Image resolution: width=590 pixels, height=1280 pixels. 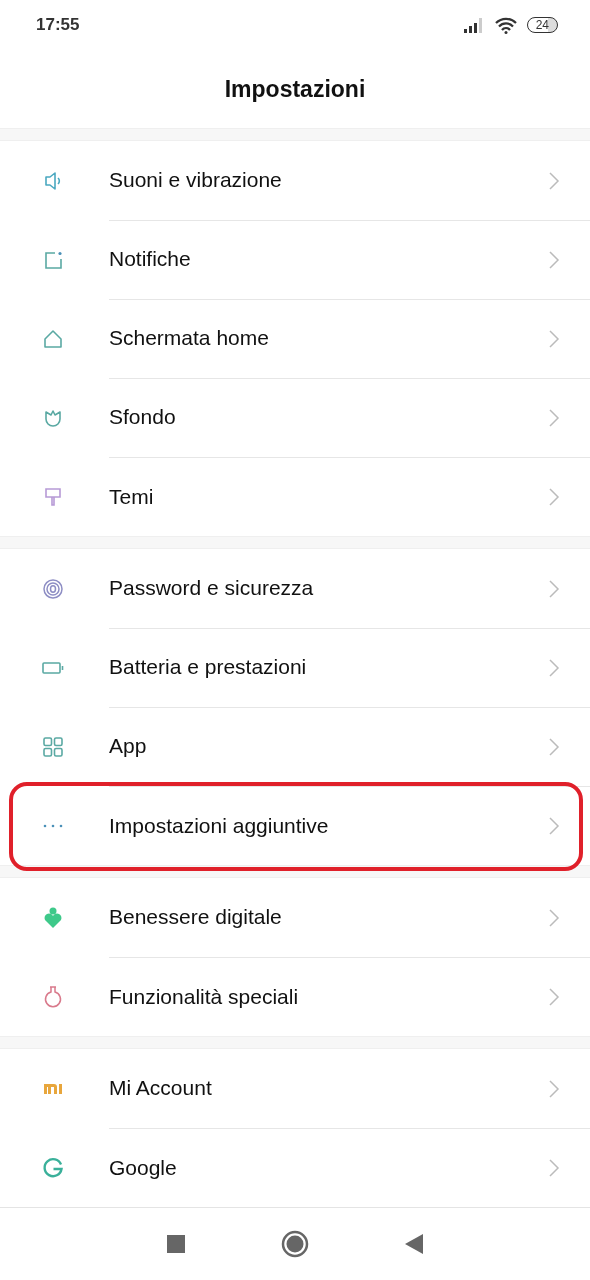 I want to click on settings-item-label: Notifiche, so click(x=150, y=259).